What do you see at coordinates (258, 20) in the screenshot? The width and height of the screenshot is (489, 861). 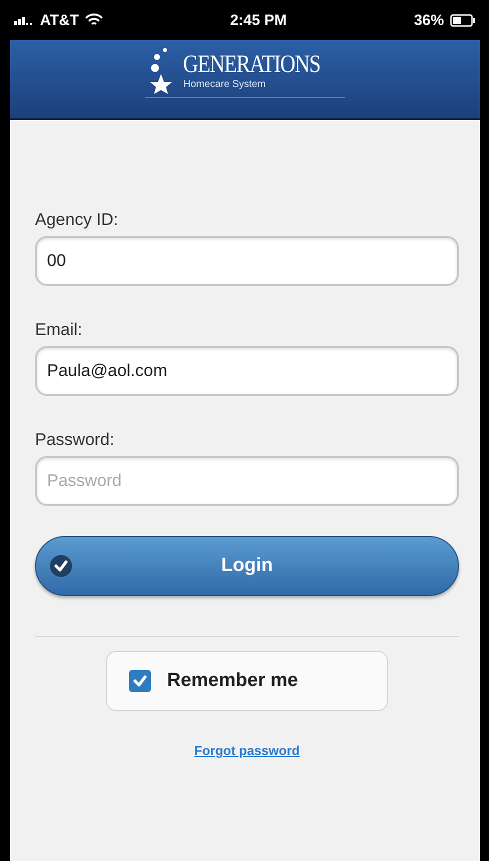 I see `clock-time: 2:45 PM` at bounding box center [258, 20].